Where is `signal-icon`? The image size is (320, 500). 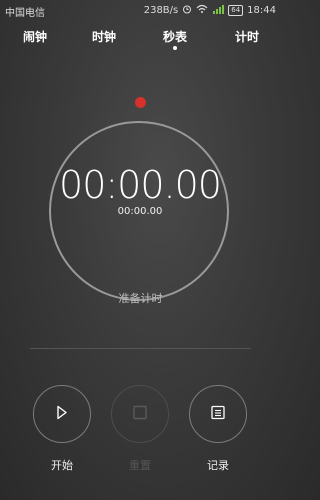
signal-icon is located at coordinates (218, 10).